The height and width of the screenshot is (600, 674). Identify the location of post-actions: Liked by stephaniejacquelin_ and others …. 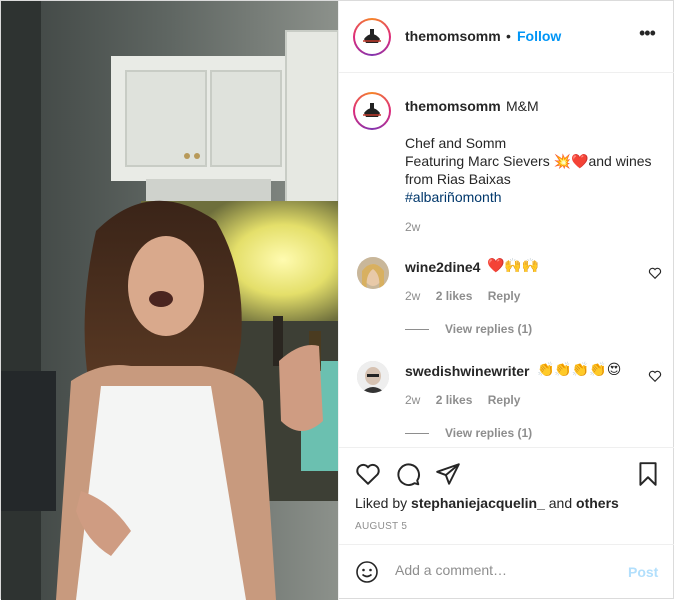
(506, 497).